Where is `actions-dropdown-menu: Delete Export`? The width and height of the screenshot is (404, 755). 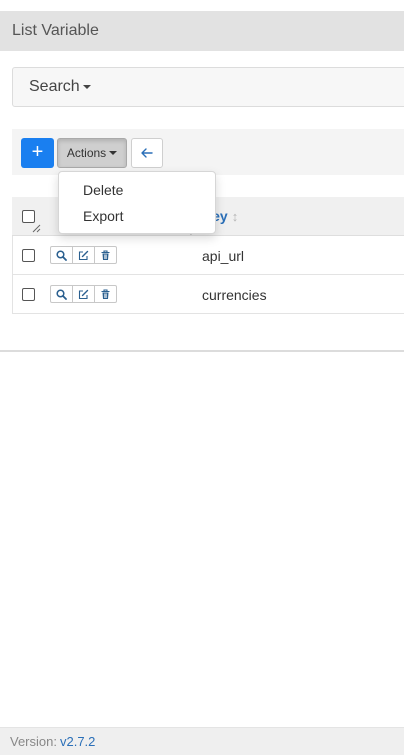 actions-dropdown-menu: Delete Export is located at coordinates (137, 202).